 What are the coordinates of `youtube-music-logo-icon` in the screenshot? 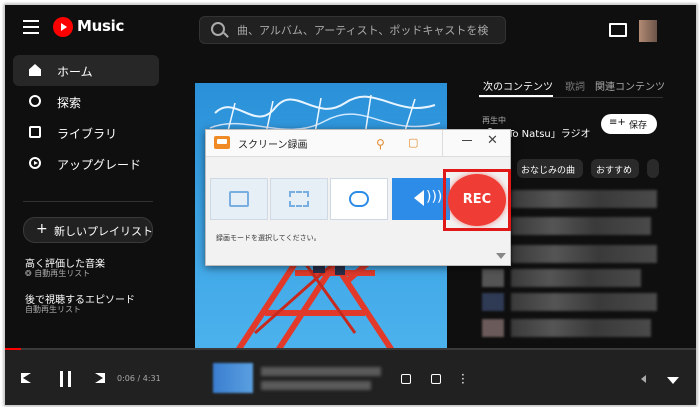 It's located at (63, 27).